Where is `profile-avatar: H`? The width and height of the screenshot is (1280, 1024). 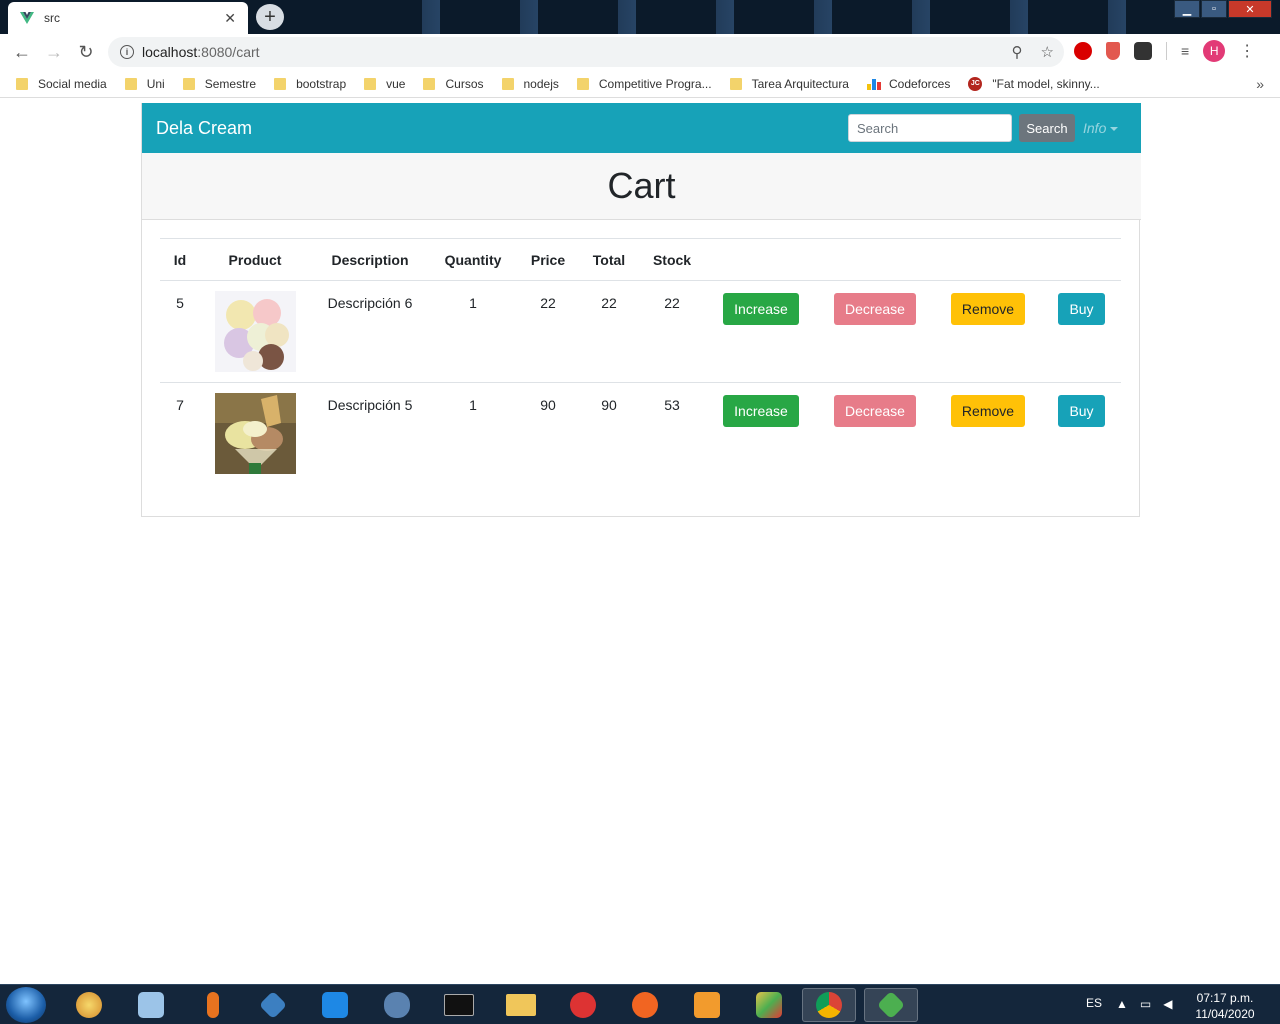 profile-avatar: H is located at coordinates (1214, 51).